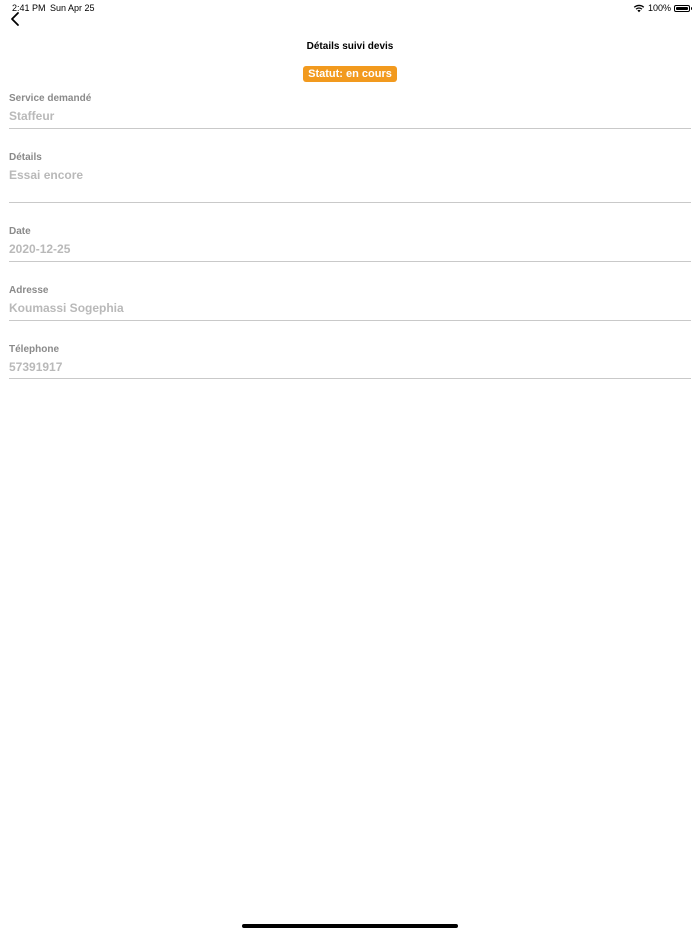 Image resolution: width=700 pixels, height=934 pixels. Describe the element at coordinates (29, 290) in the screenshot. I see `field-label: Adresse` at that location.